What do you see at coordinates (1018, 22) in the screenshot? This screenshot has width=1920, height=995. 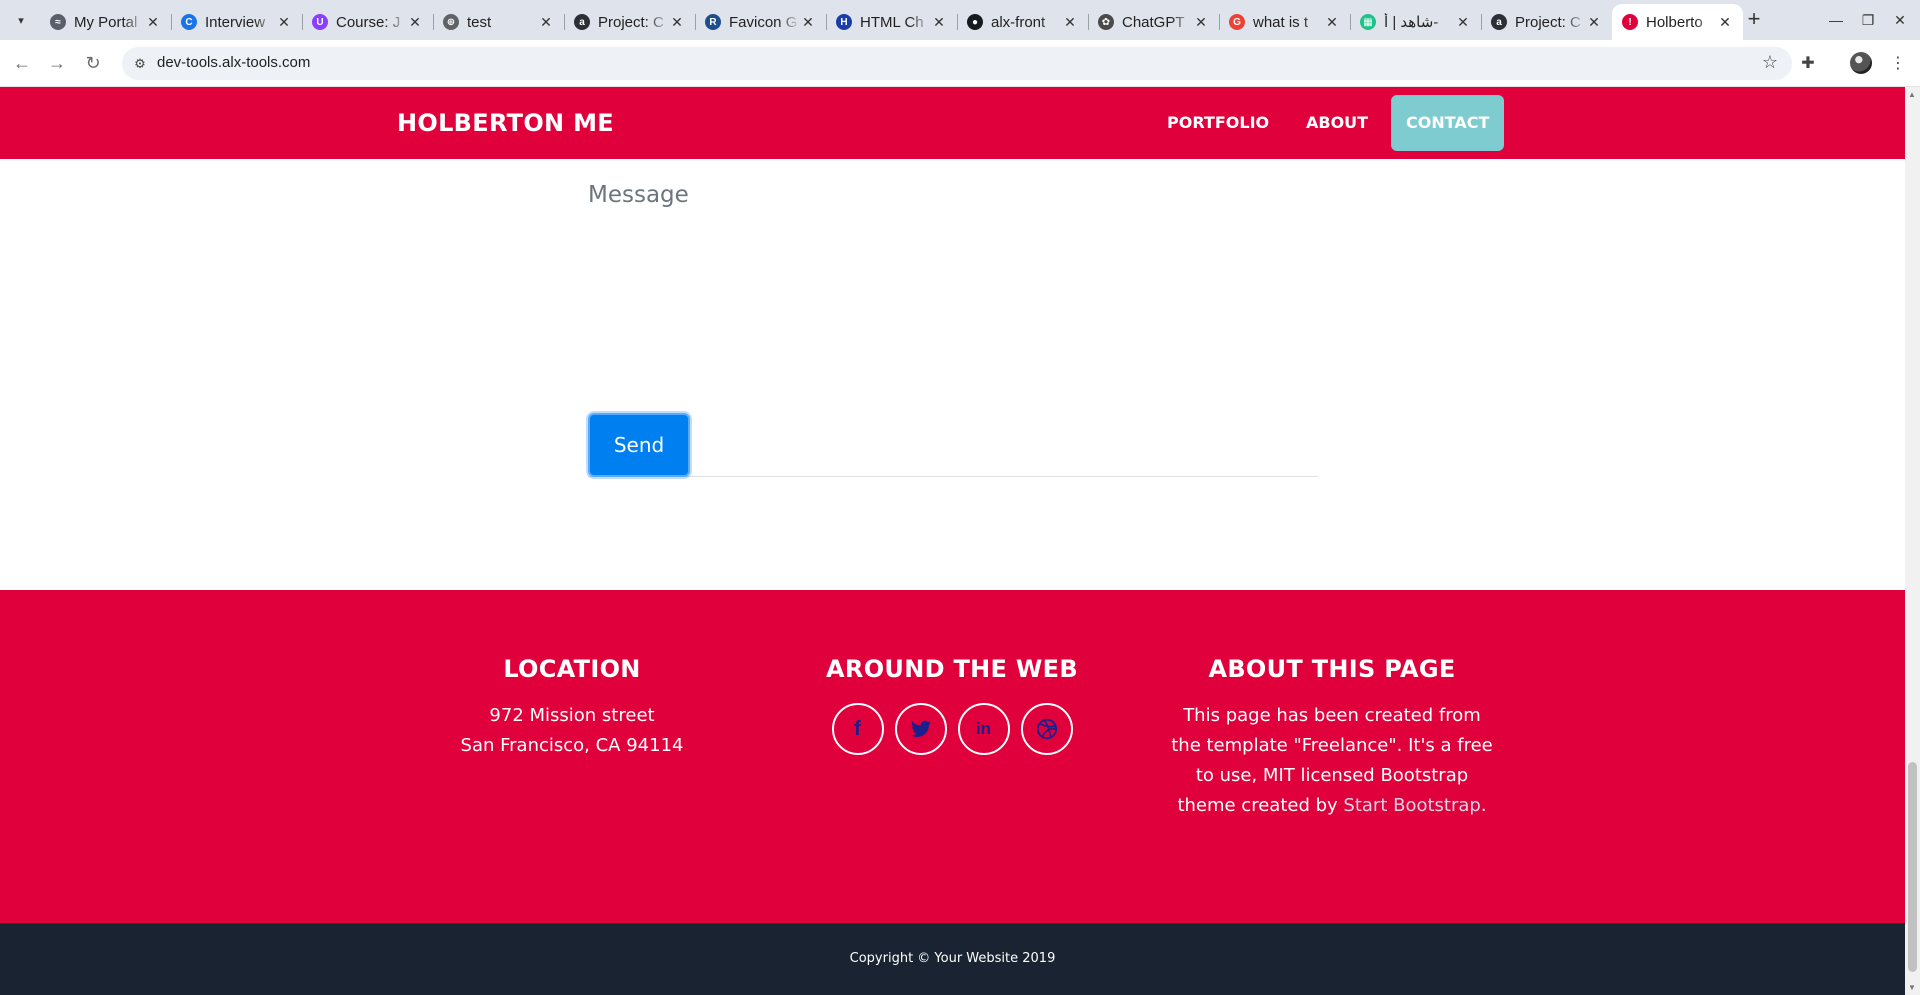 I see `tab-title: alx-front` at bounding box center [1018, 22].